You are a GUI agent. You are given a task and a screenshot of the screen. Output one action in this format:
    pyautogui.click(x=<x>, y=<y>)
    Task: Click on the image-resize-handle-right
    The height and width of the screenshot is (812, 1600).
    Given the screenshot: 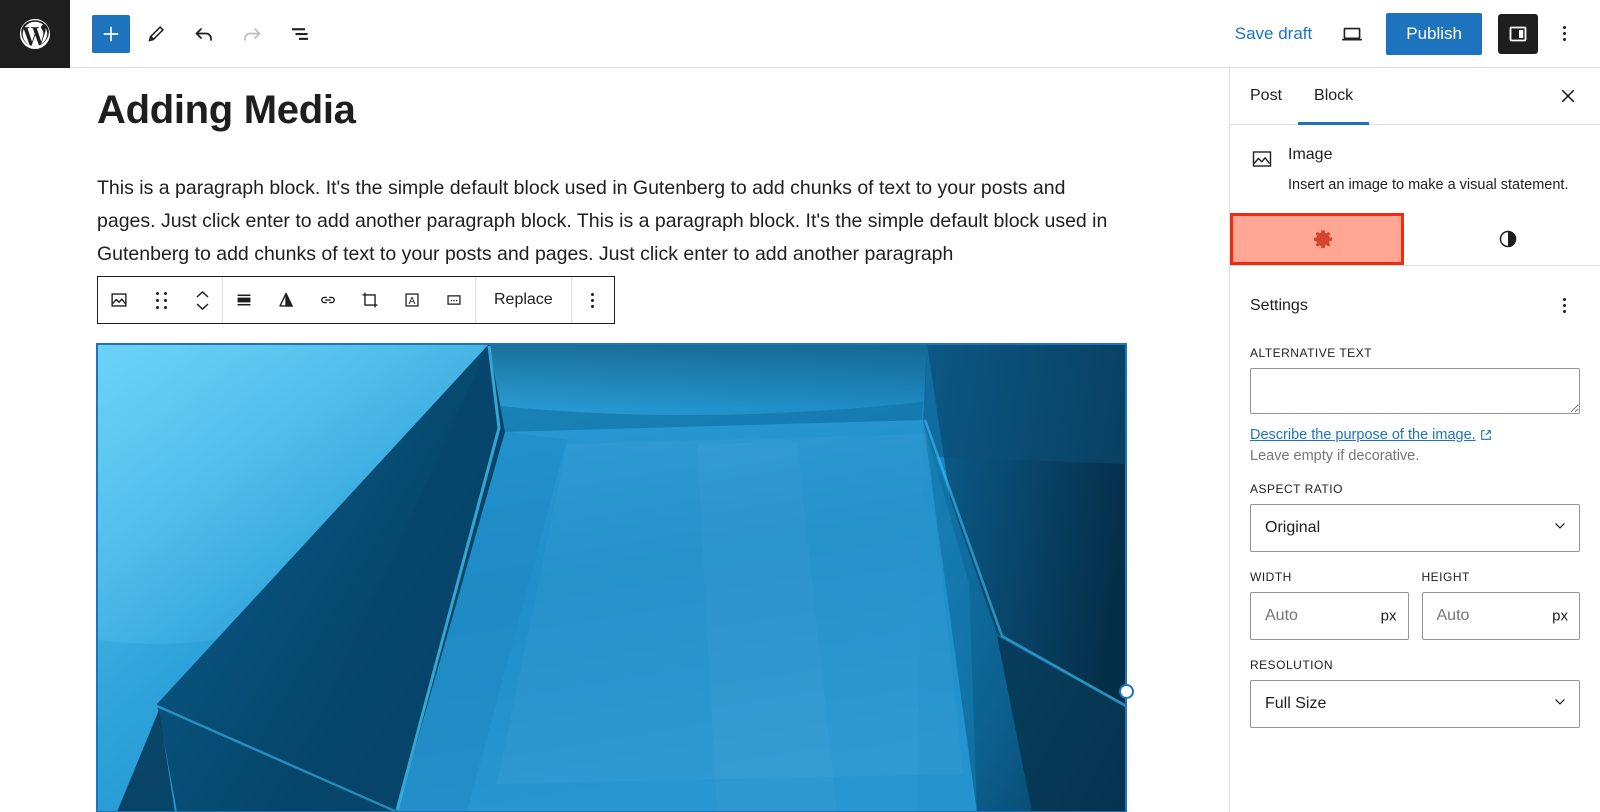 What is the action you would take?
    pyautogui.click(x=1126, y=691)
    